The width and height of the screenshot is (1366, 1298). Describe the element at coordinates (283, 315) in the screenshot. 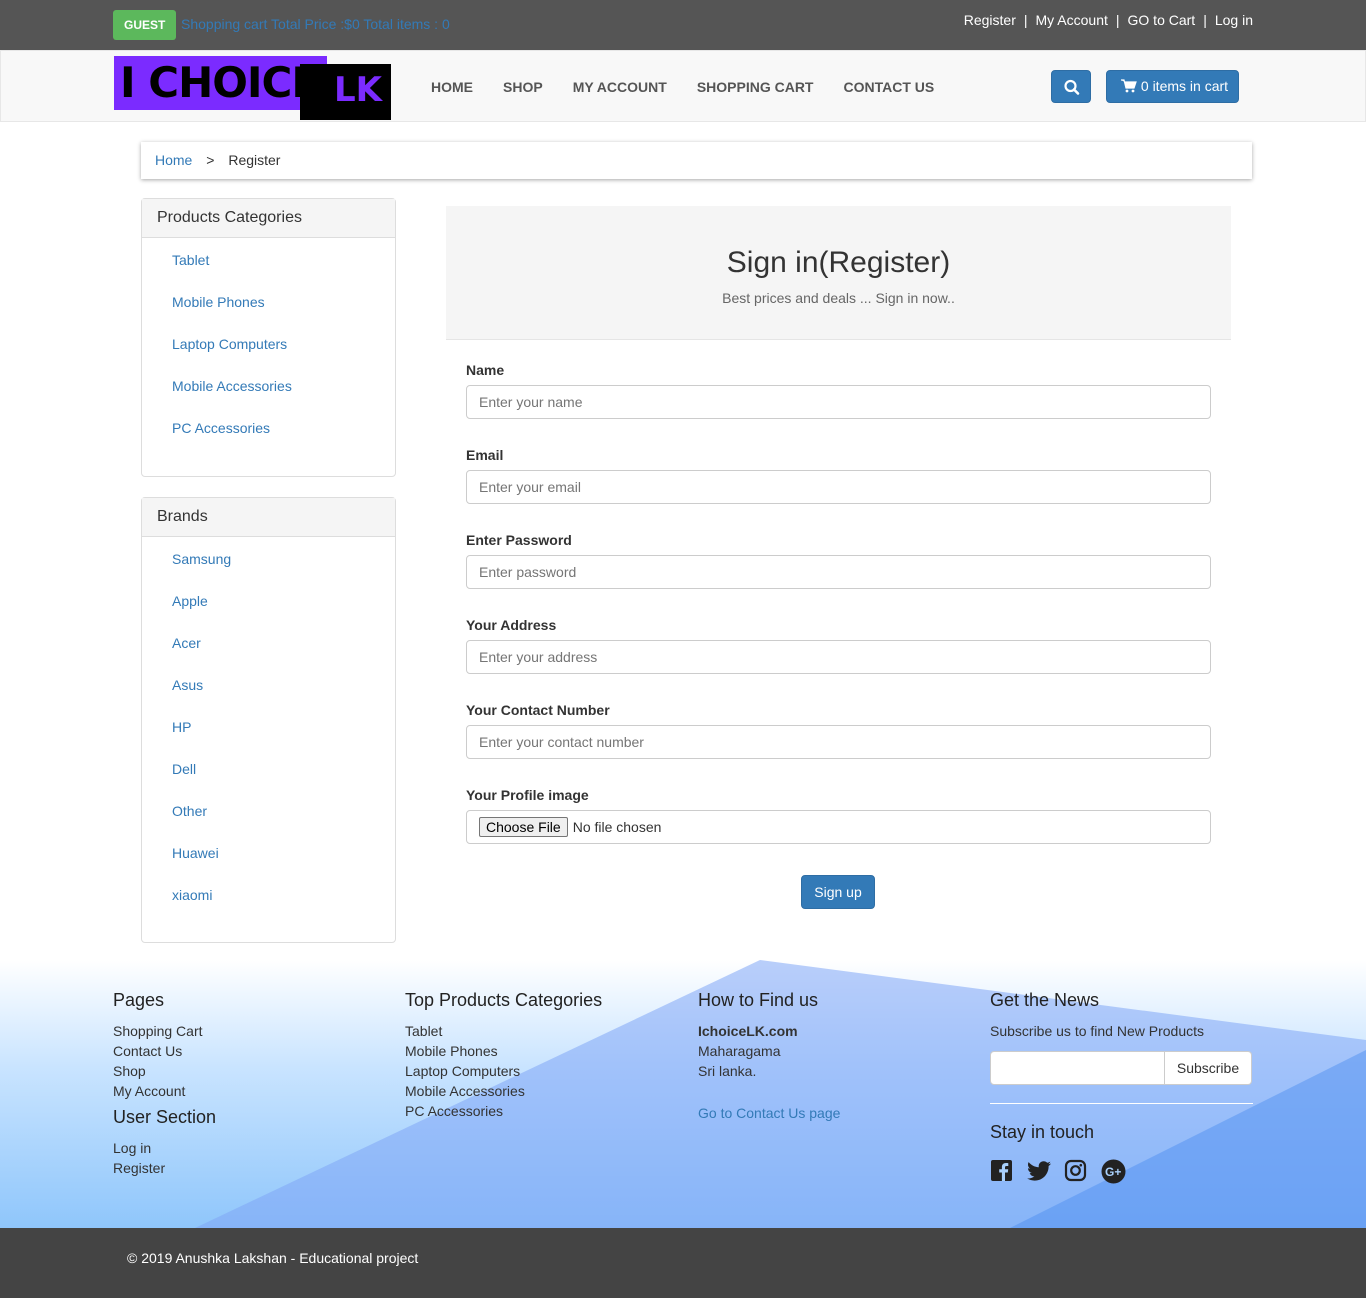

I see `category-link-mobile-phones: Mobile Phones` at that location.